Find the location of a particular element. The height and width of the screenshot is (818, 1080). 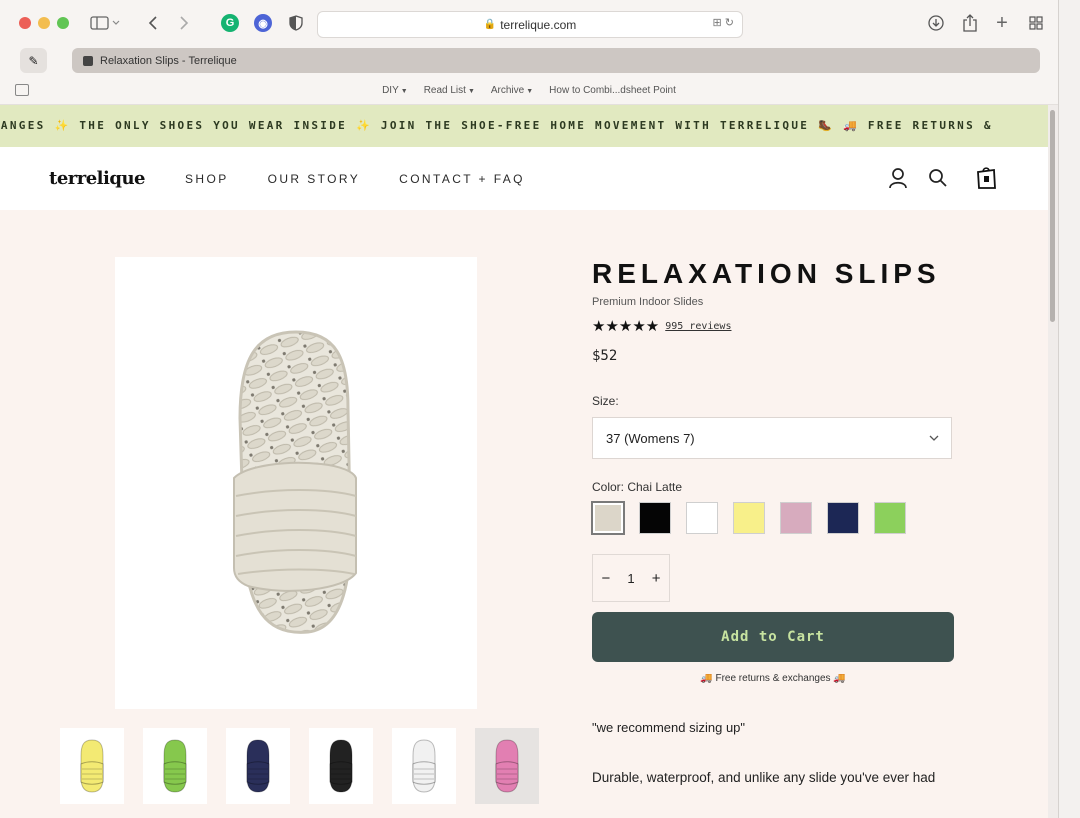

favorite-label: Archive is located at coordinates (507, 90).